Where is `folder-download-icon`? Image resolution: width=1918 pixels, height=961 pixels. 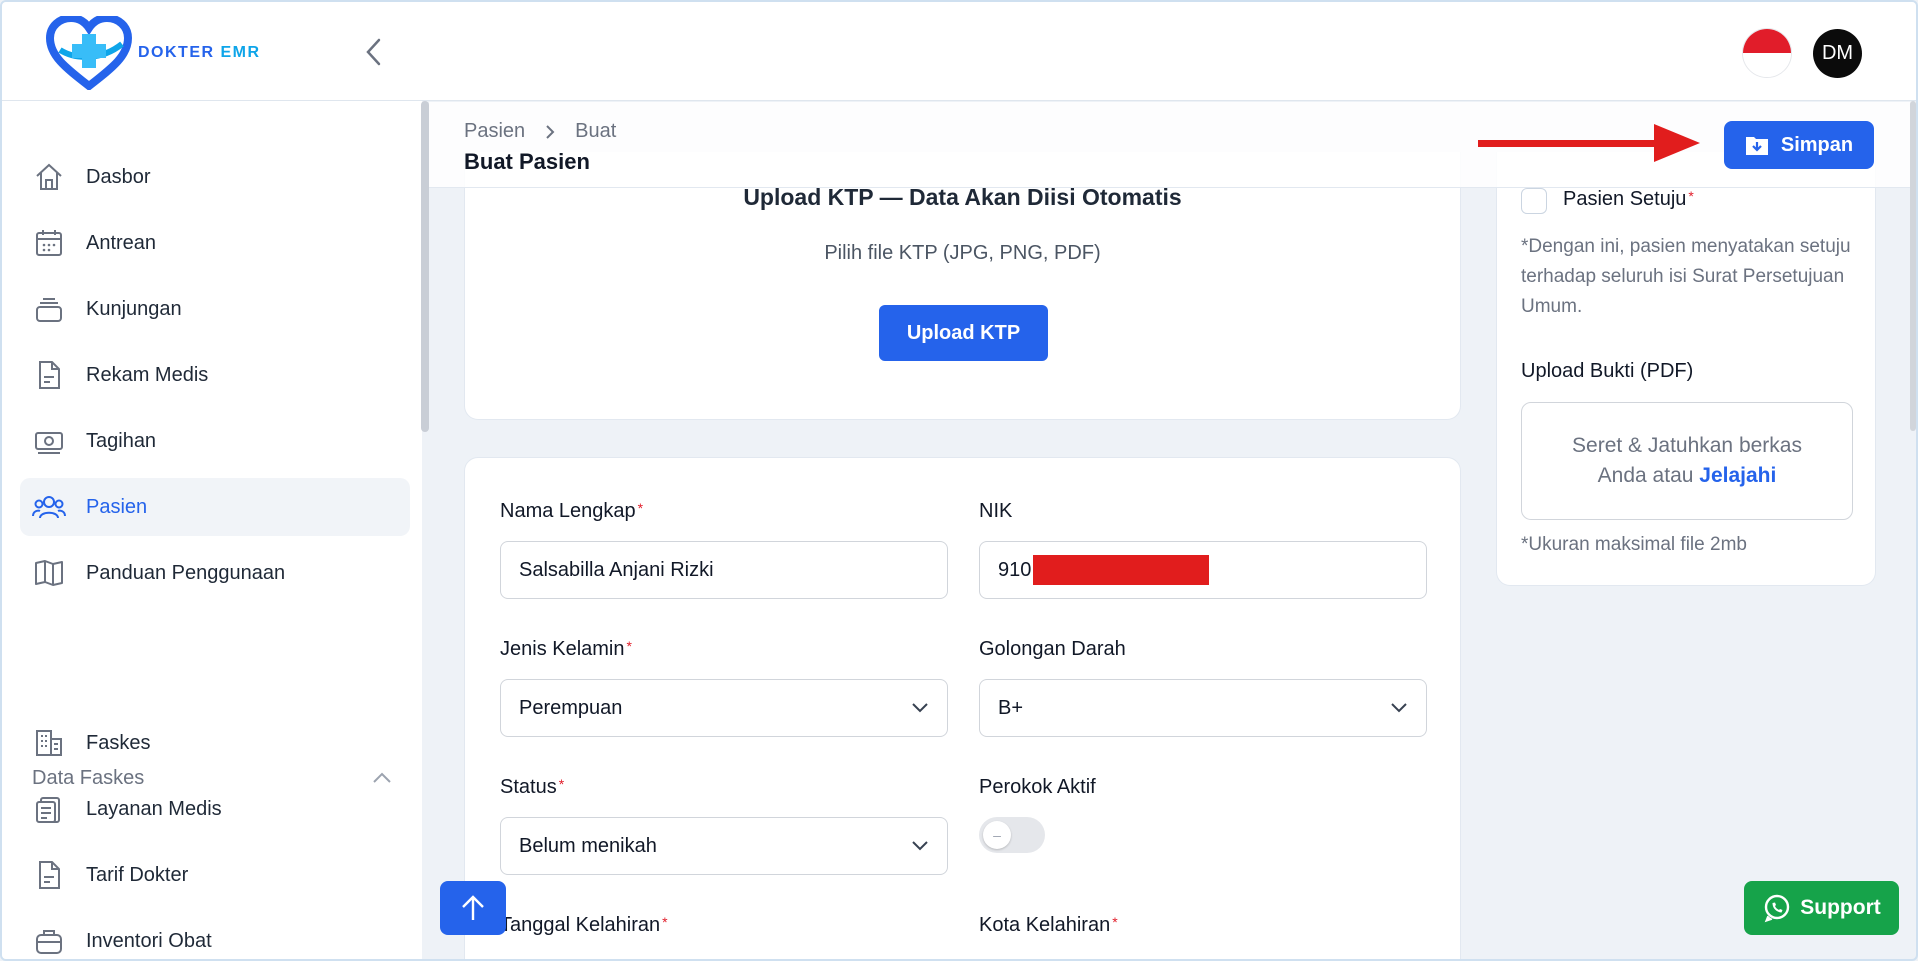
folder-download-icon is located at coordinates (1756, 146).